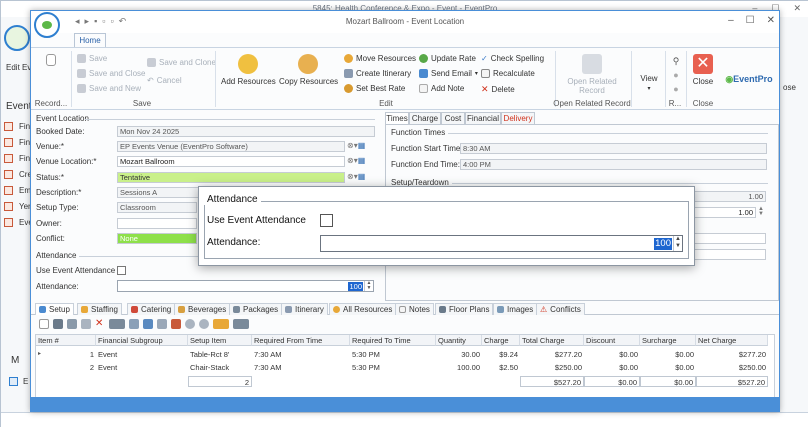  Describe the element at coordinates (164, 80) in the screenshot. I see `cancel-button: ↶ Cancel` at that location.